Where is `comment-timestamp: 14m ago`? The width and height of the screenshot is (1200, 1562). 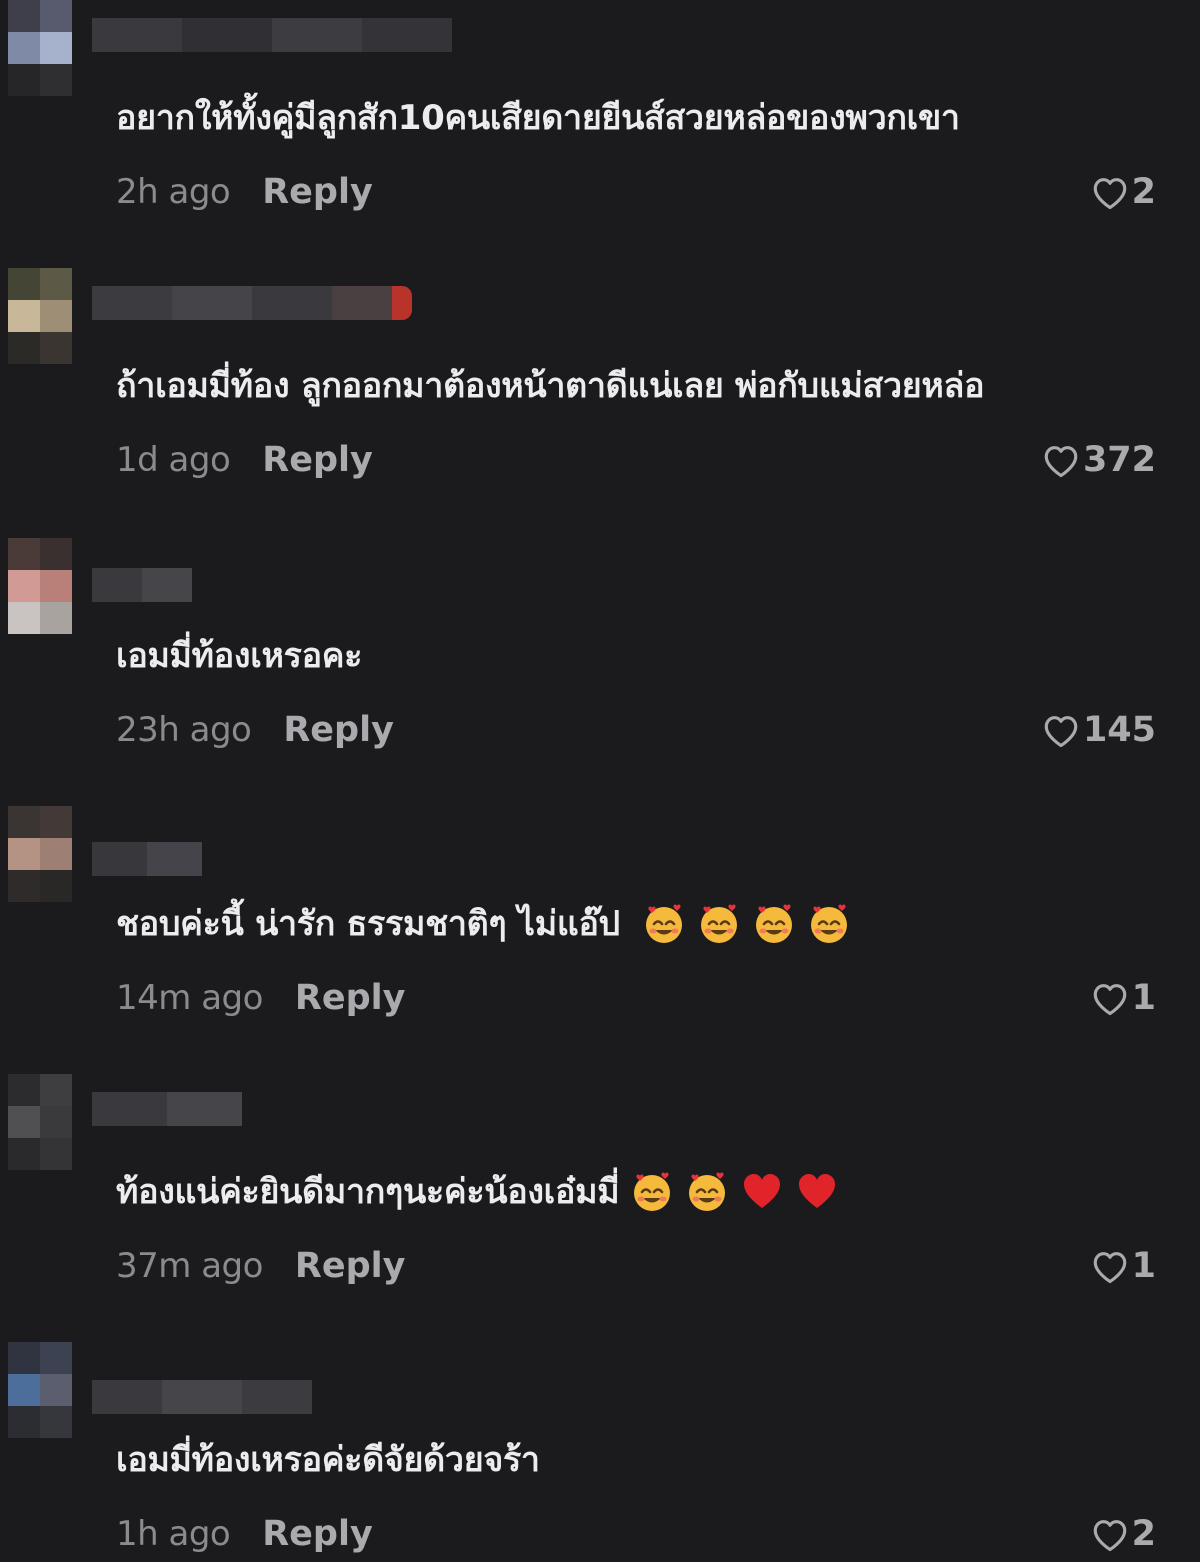
comment-timestamp: 14m ago is located at coordinates (189, 998).